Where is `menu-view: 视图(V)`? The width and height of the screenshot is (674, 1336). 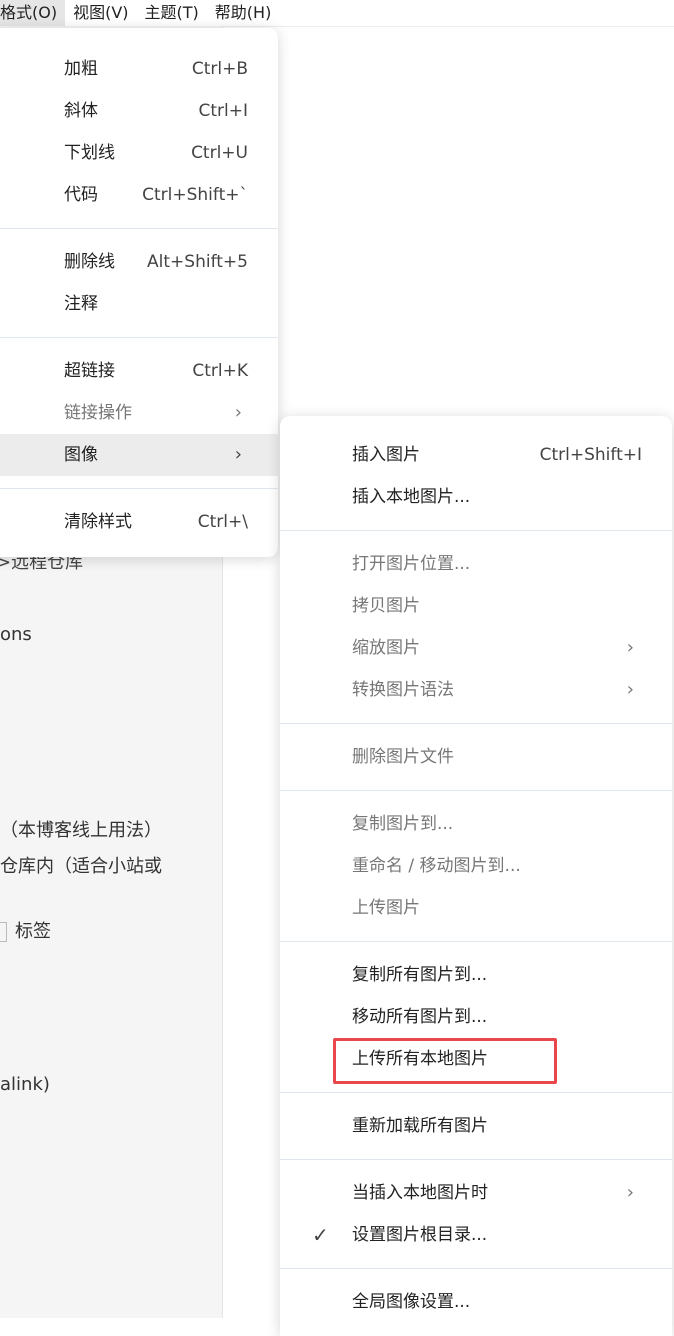
menu-view: 视图(V) is located at coordinates (100, 13).